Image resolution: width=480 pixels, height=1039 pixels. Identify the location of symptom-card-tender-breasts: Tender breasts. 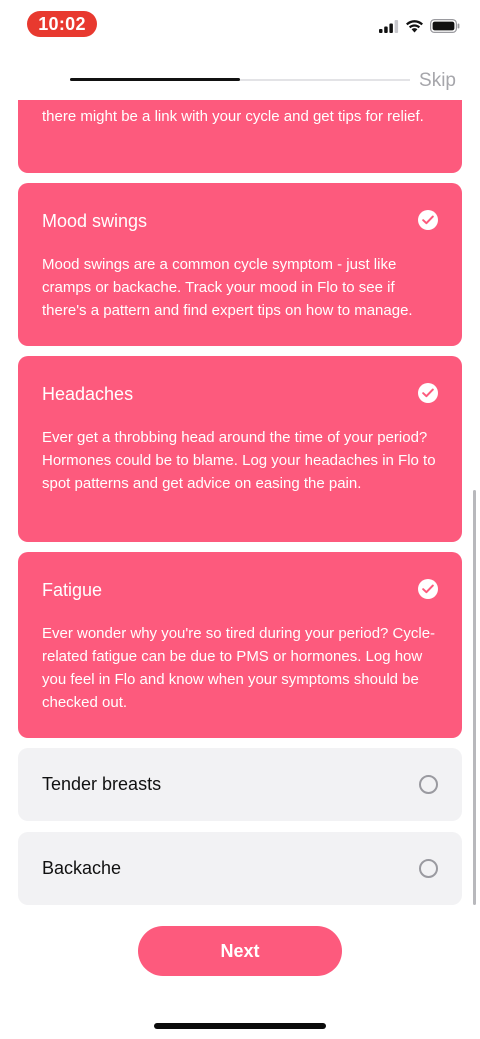
(240, 784).